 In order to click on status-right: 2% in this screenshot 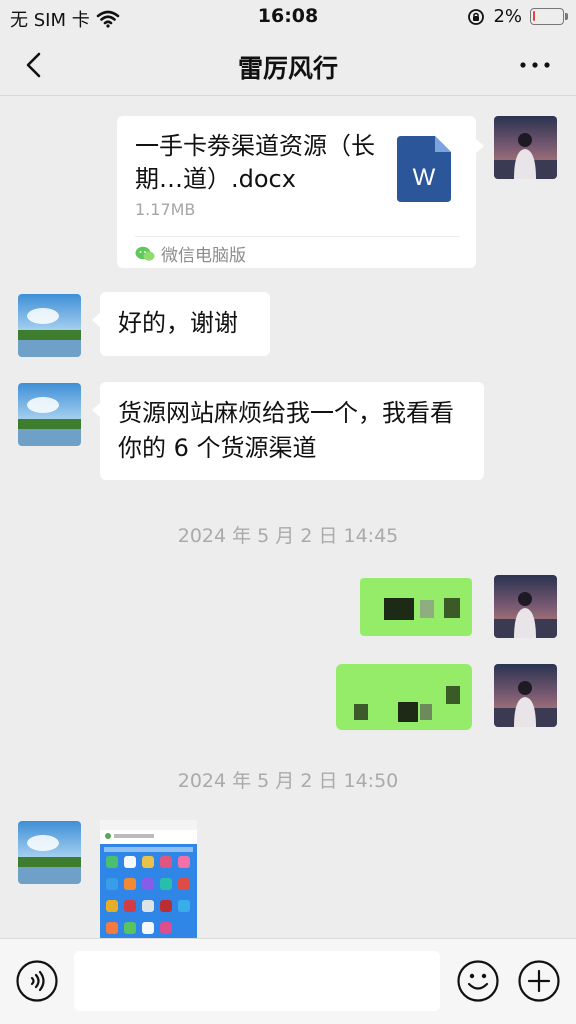, I will do `click(517, 16)`.